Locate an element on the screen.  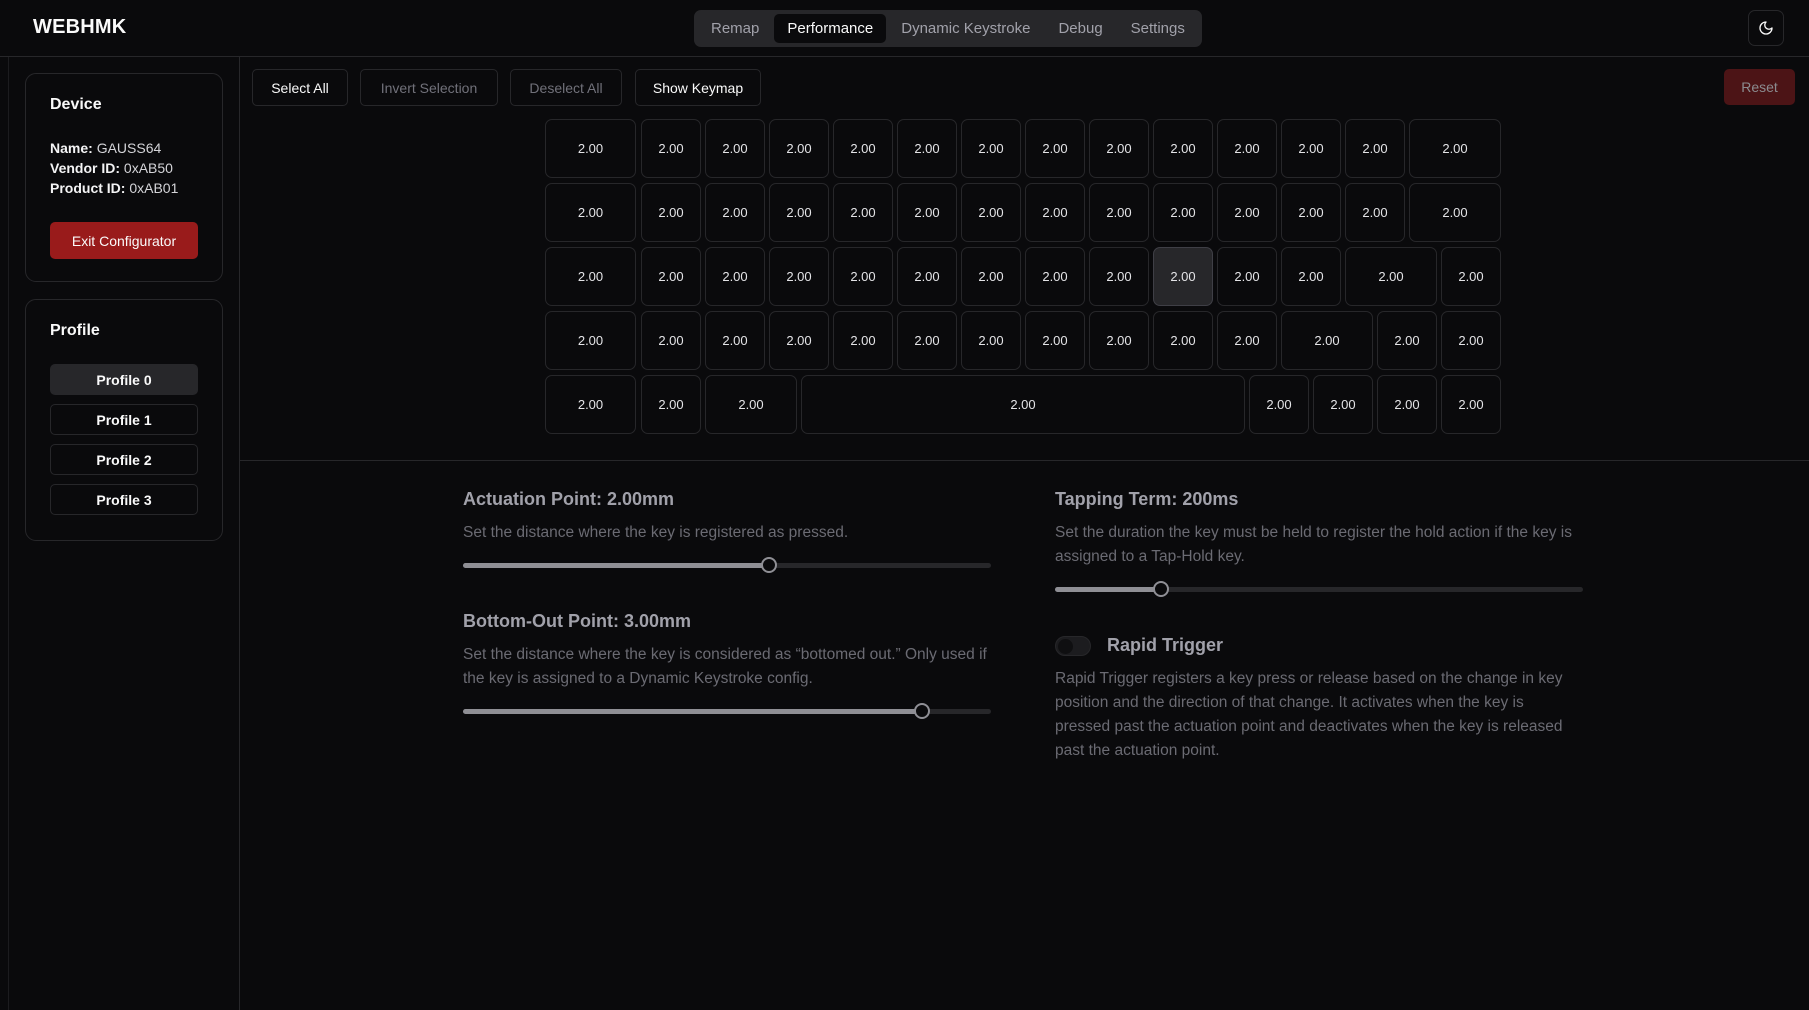
bottom-out-point-slider is located at coordinates (727, 711).